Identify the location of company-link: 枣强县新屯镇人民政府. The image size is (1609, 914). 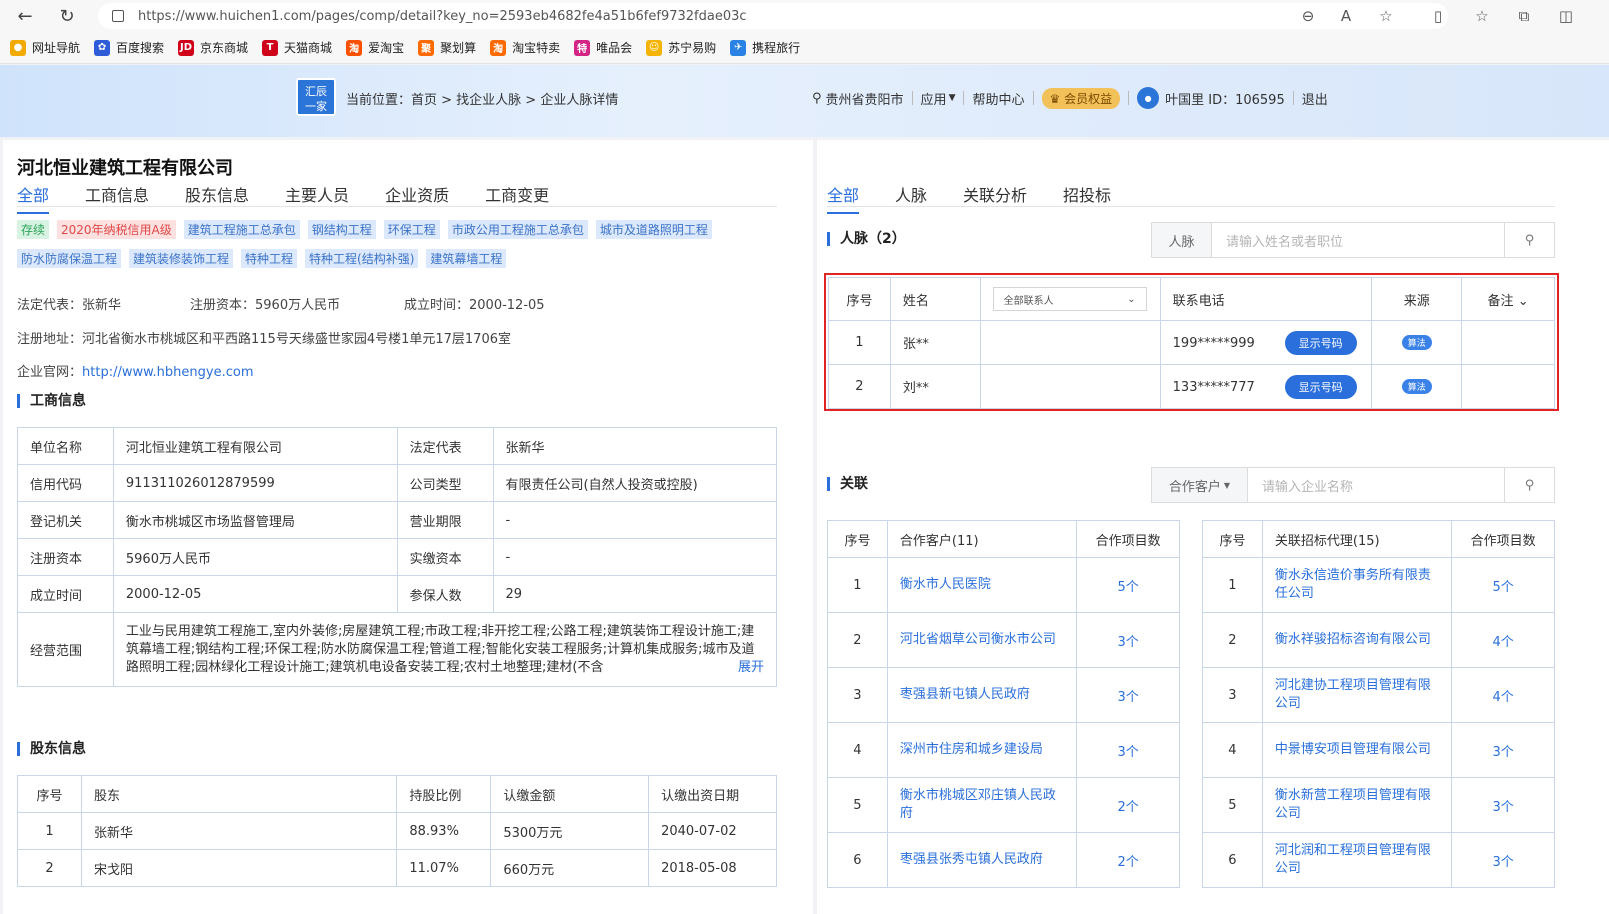
(982, 695).